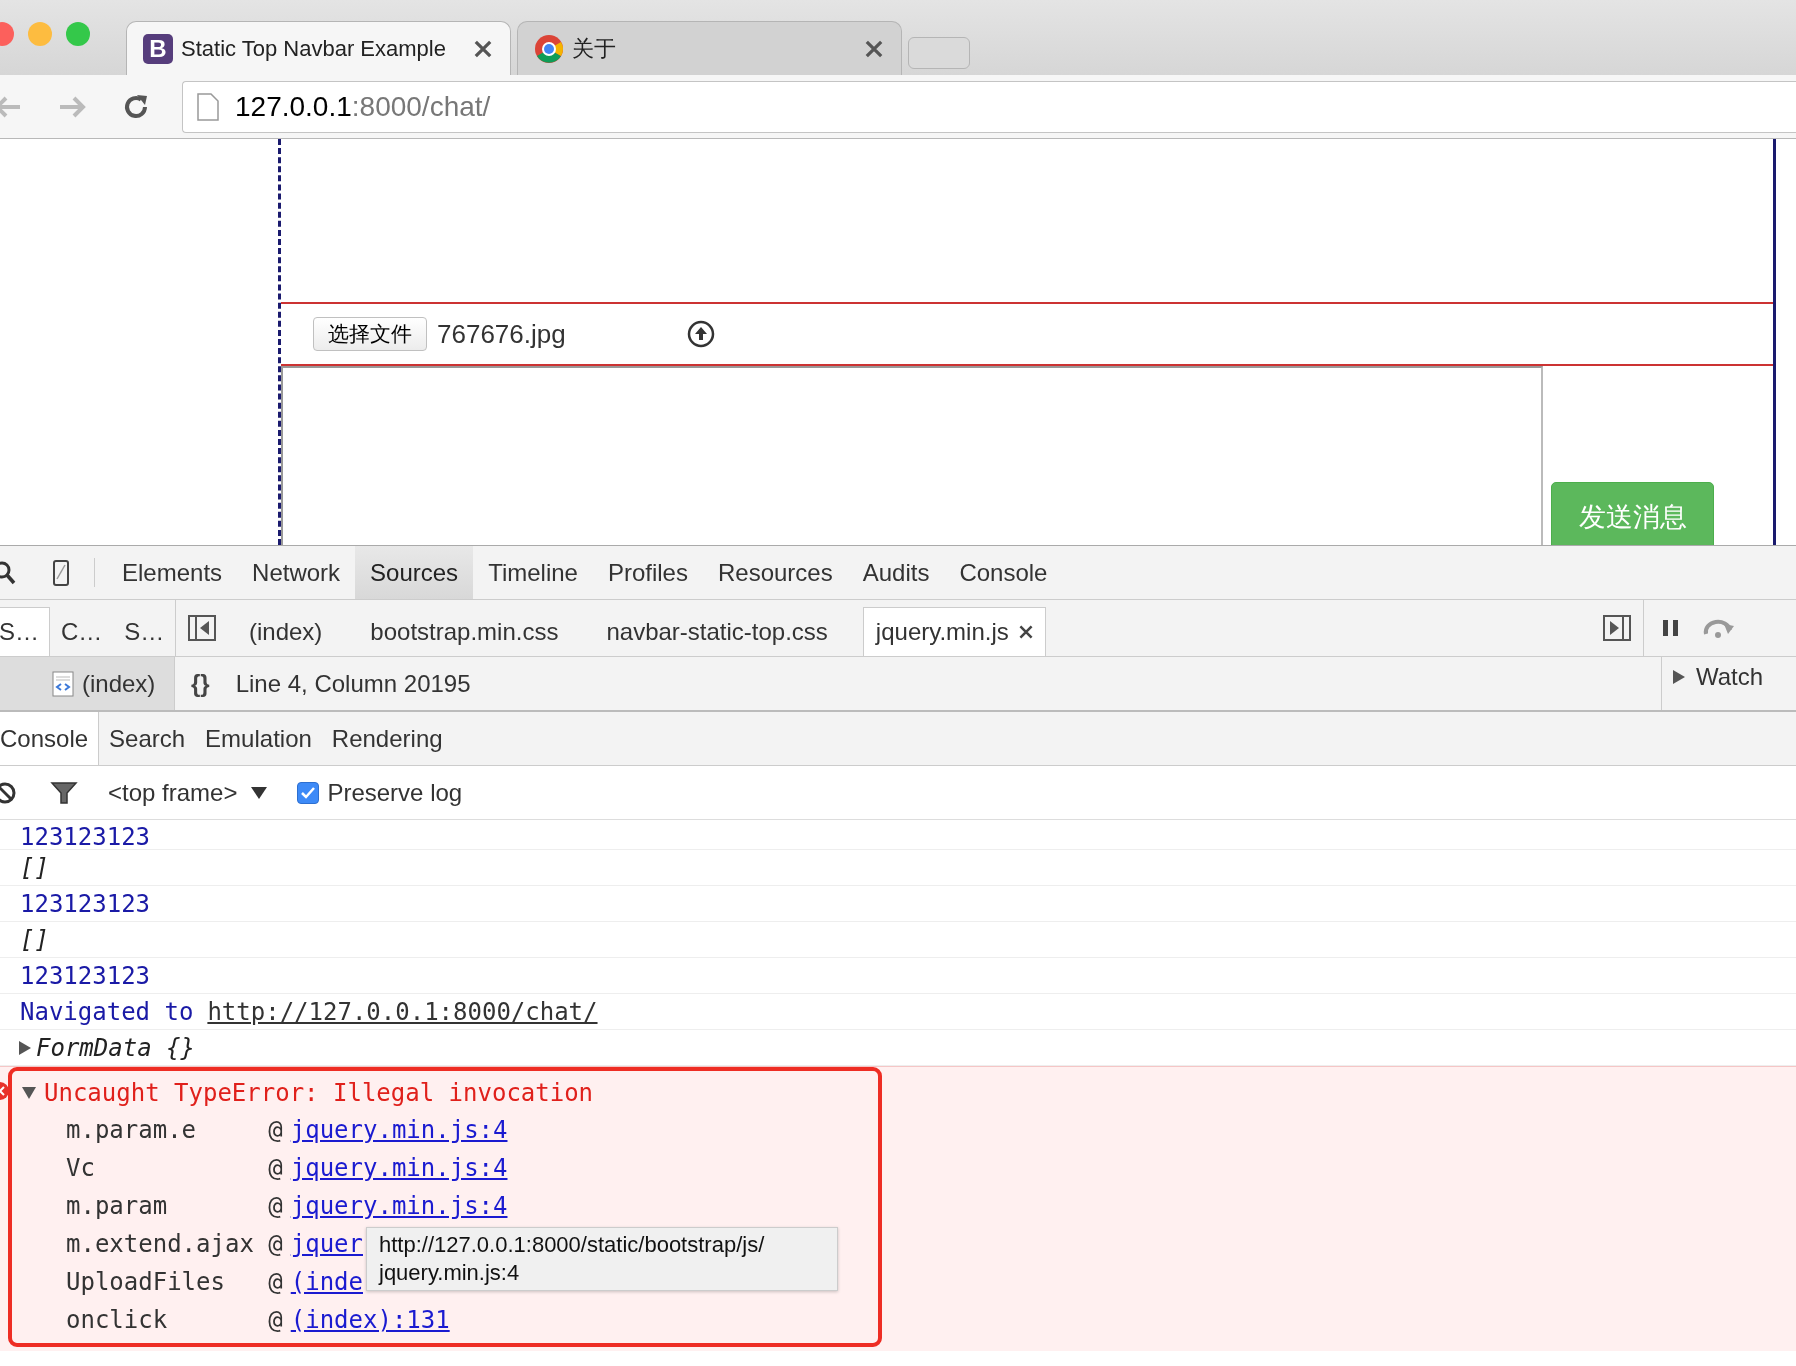 This screenshot has height=1366, width=1796. Describe the element at coordinates (647, 572) in the screenshot. I see `panel-tab: Profiles` at that location.